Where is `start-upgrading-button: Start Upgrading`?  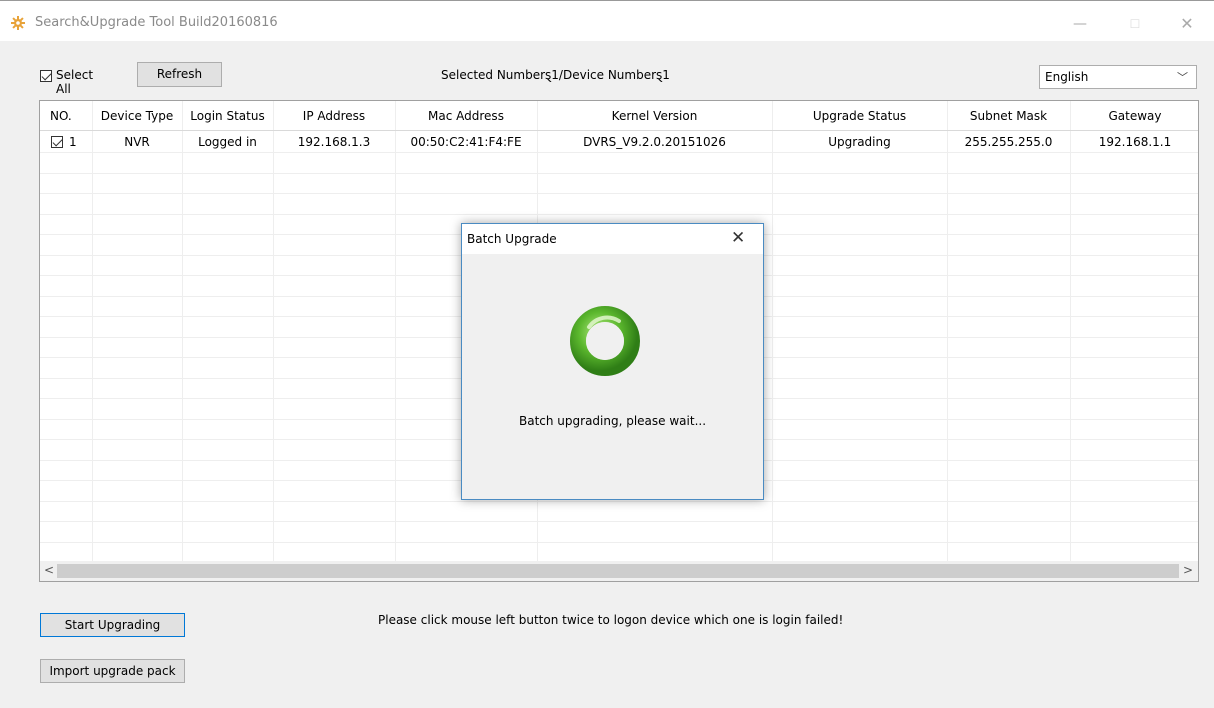
start-upgrading-button: Start Upgrading is located at coordinates (112, 625).